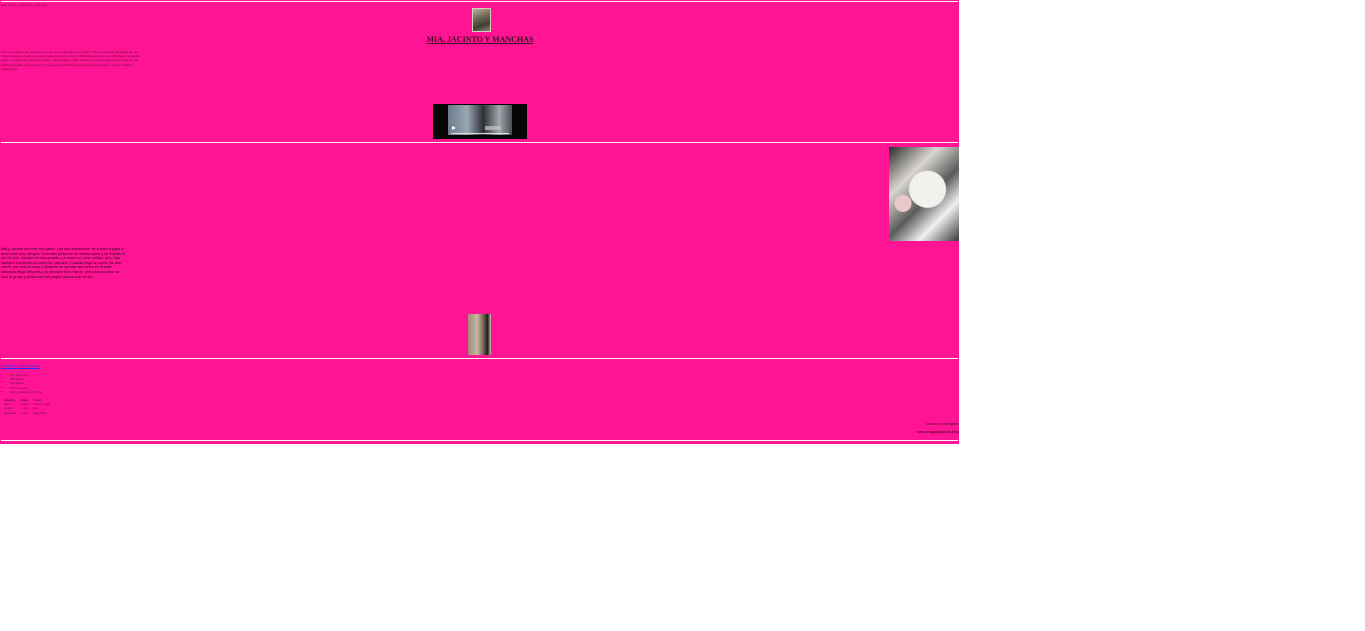 The image size is (1365, 631). What do you see at coordinates (479, 440) in the screenshot?
I see `bottom-divider` at bounding box center [479, 440].